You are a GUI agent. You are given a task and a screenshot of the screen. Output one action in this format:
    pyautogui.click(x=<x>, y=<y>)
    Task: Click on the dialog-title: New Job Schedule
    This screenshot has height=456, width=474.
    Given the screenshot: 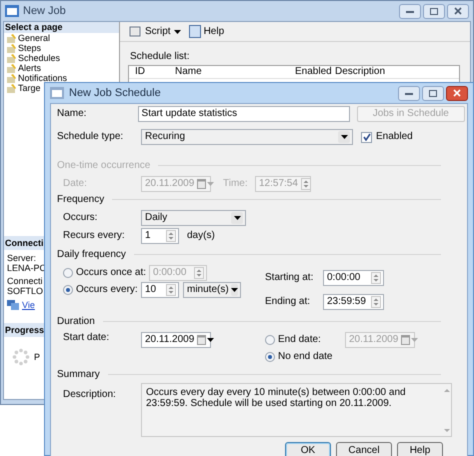 What is the action you would take?
    pyautogui.click(x=115, y=93)
    